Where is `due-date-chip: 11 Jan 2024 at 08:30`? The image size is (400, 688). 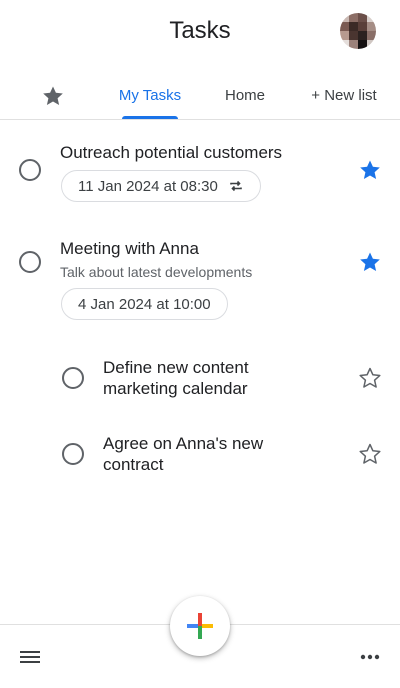 due-date-chip: 11 Jan 2024 at 08:30 is located at coordinates (161, 186).